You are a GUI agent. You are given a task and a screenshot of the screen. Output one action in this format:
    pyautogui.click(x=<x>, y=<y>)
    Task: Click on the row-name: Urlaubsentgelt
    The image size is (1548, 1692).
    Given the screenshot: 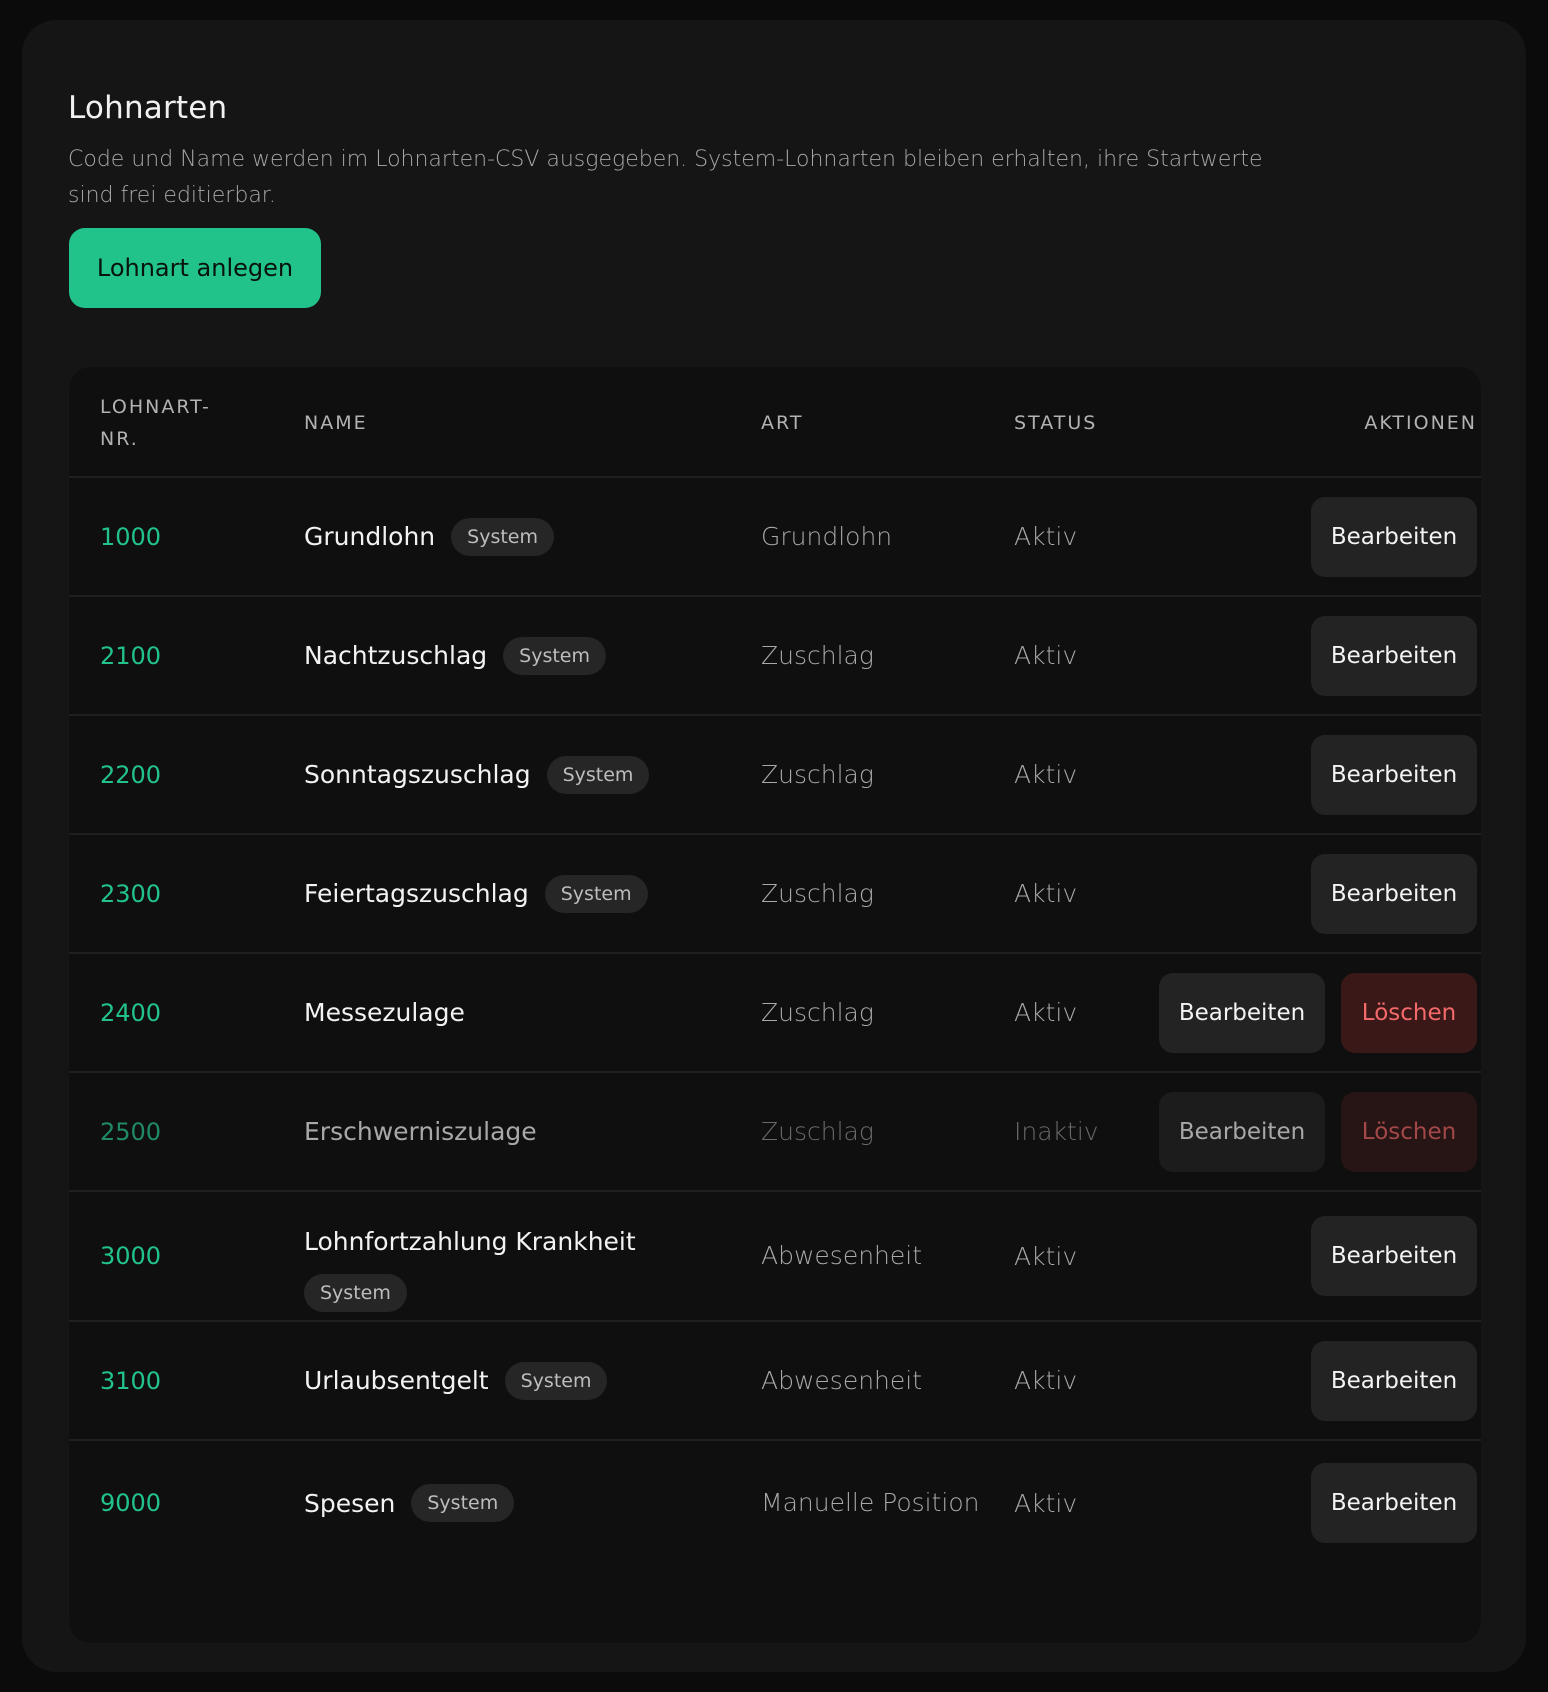 What is the action you would take?
    pyautogui.click(x=396, y=1380)
    